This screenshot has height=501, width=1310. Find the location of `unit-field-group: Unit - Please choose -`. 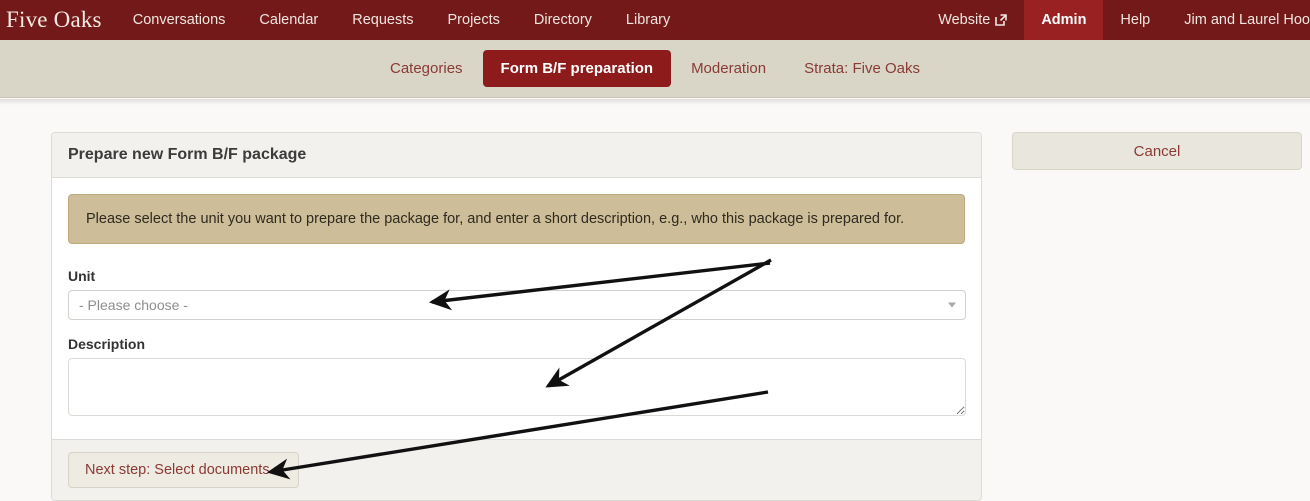

unit-field-group: Unit - Please choose - is located at coordinates (517, 294).